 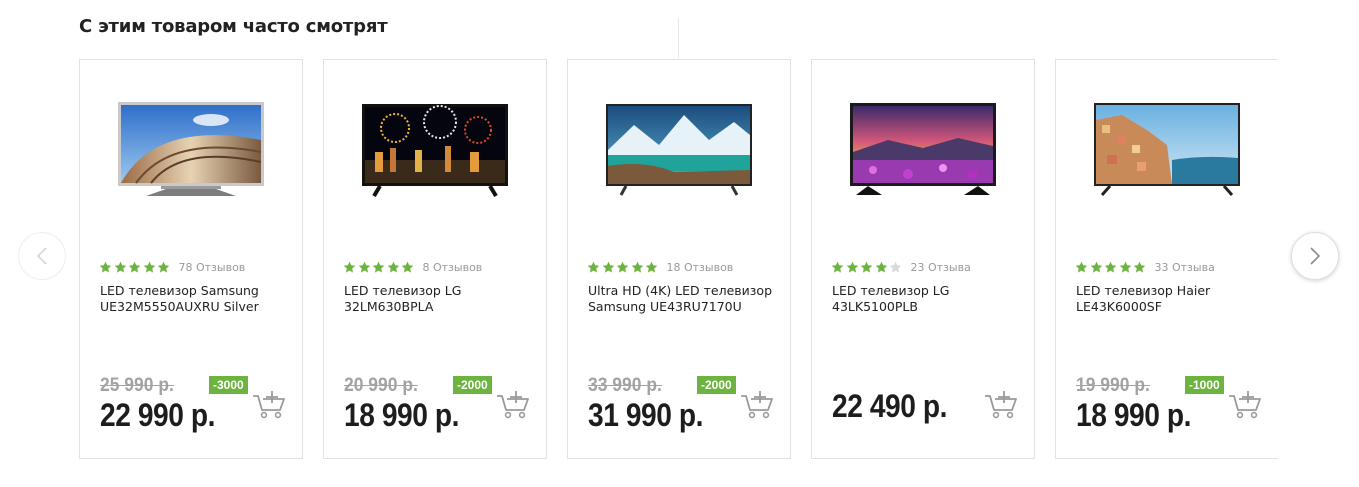 What do you see at coordinates (646, 415) in the screenshot?
I see `price: 31 990 р.` at bounding box center [646, 415].